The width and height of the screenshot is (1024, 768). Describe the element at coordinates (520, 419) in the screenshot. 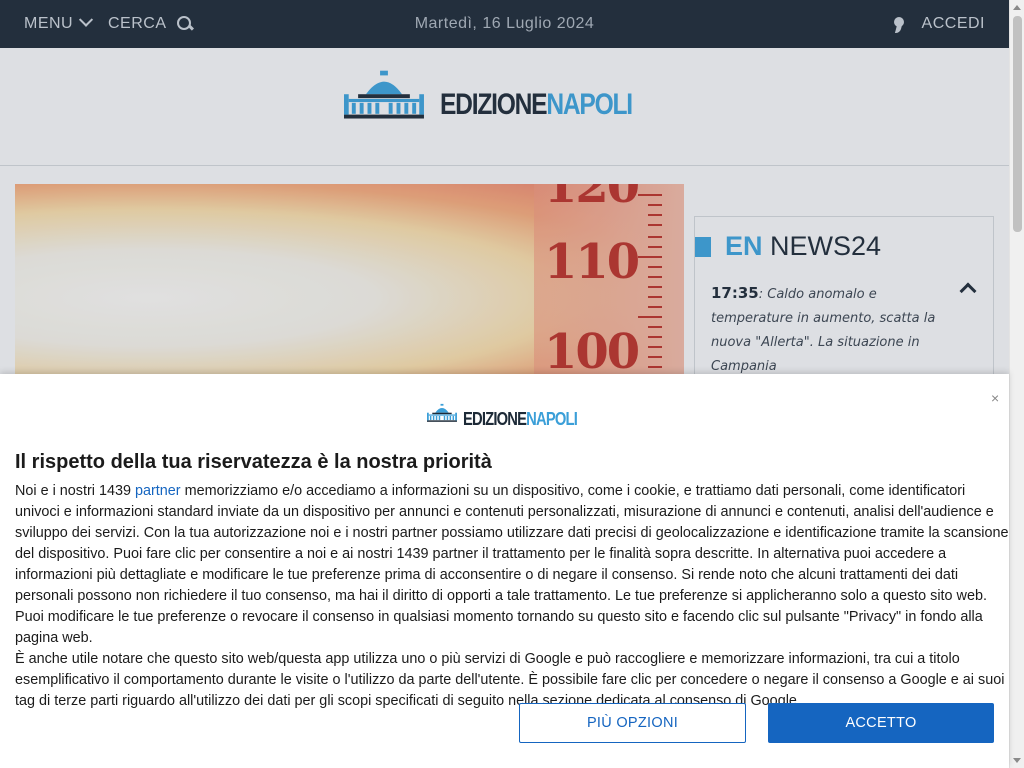

I see `consent-logo-wordmark: EDIZIONENAPOLI` at that location.